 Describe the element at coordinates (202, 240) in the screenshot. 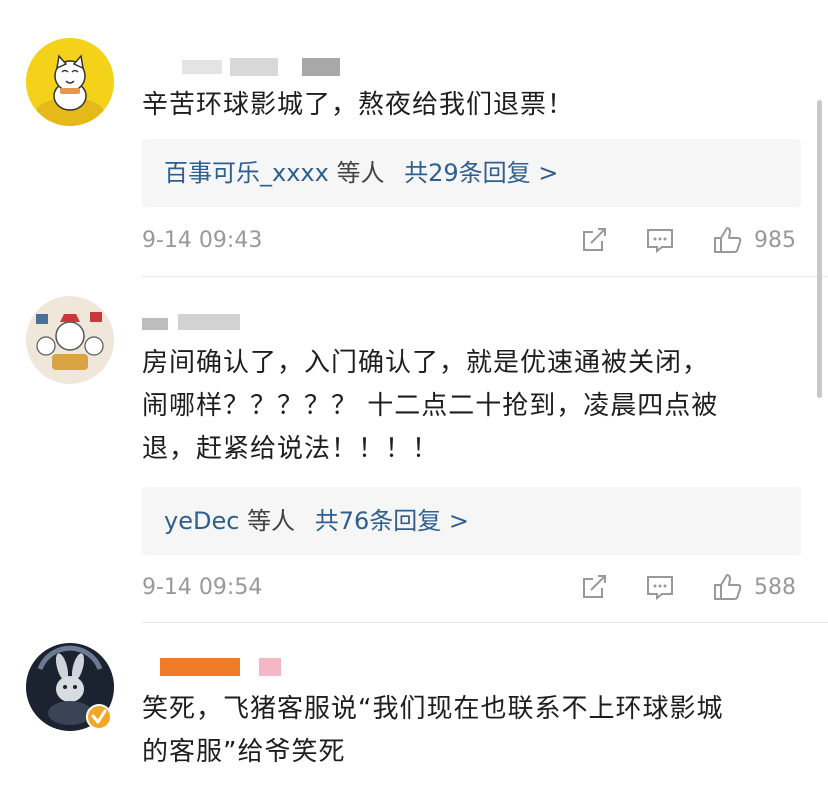

I see `timestamp: 9-14 09:43` at that location.